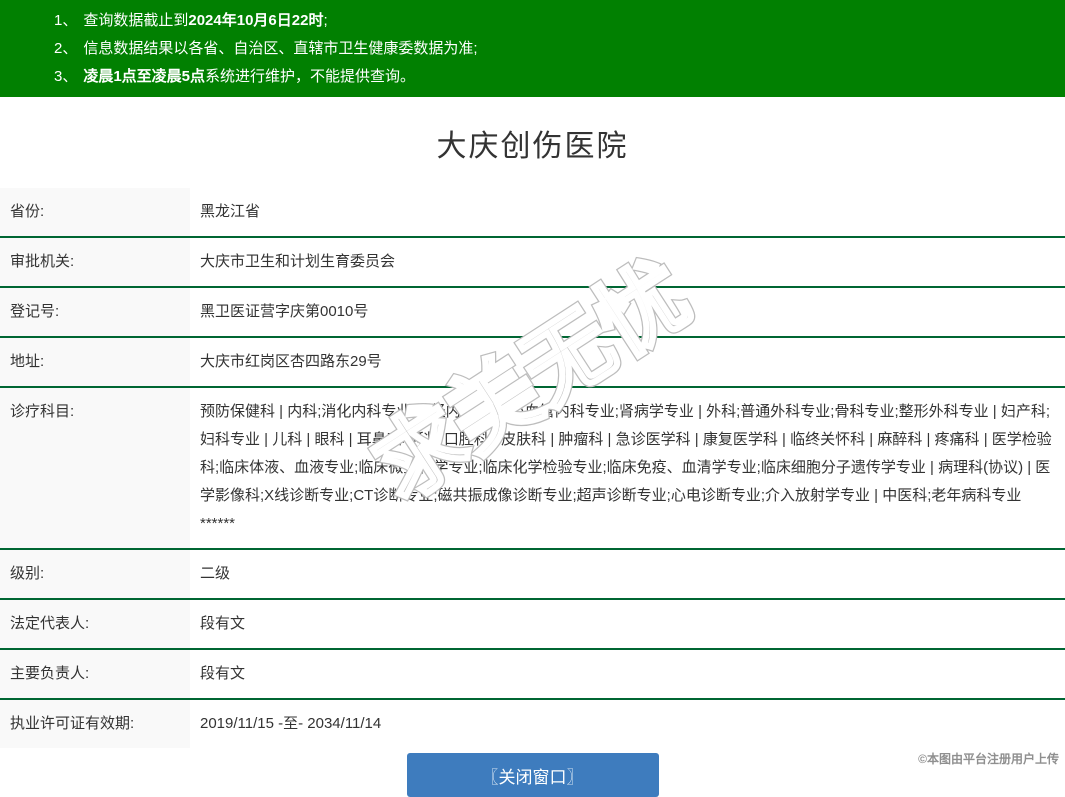 The image size is (1065, 797). I want to click on row-label: 诊疗科目:, so click(95, 468).